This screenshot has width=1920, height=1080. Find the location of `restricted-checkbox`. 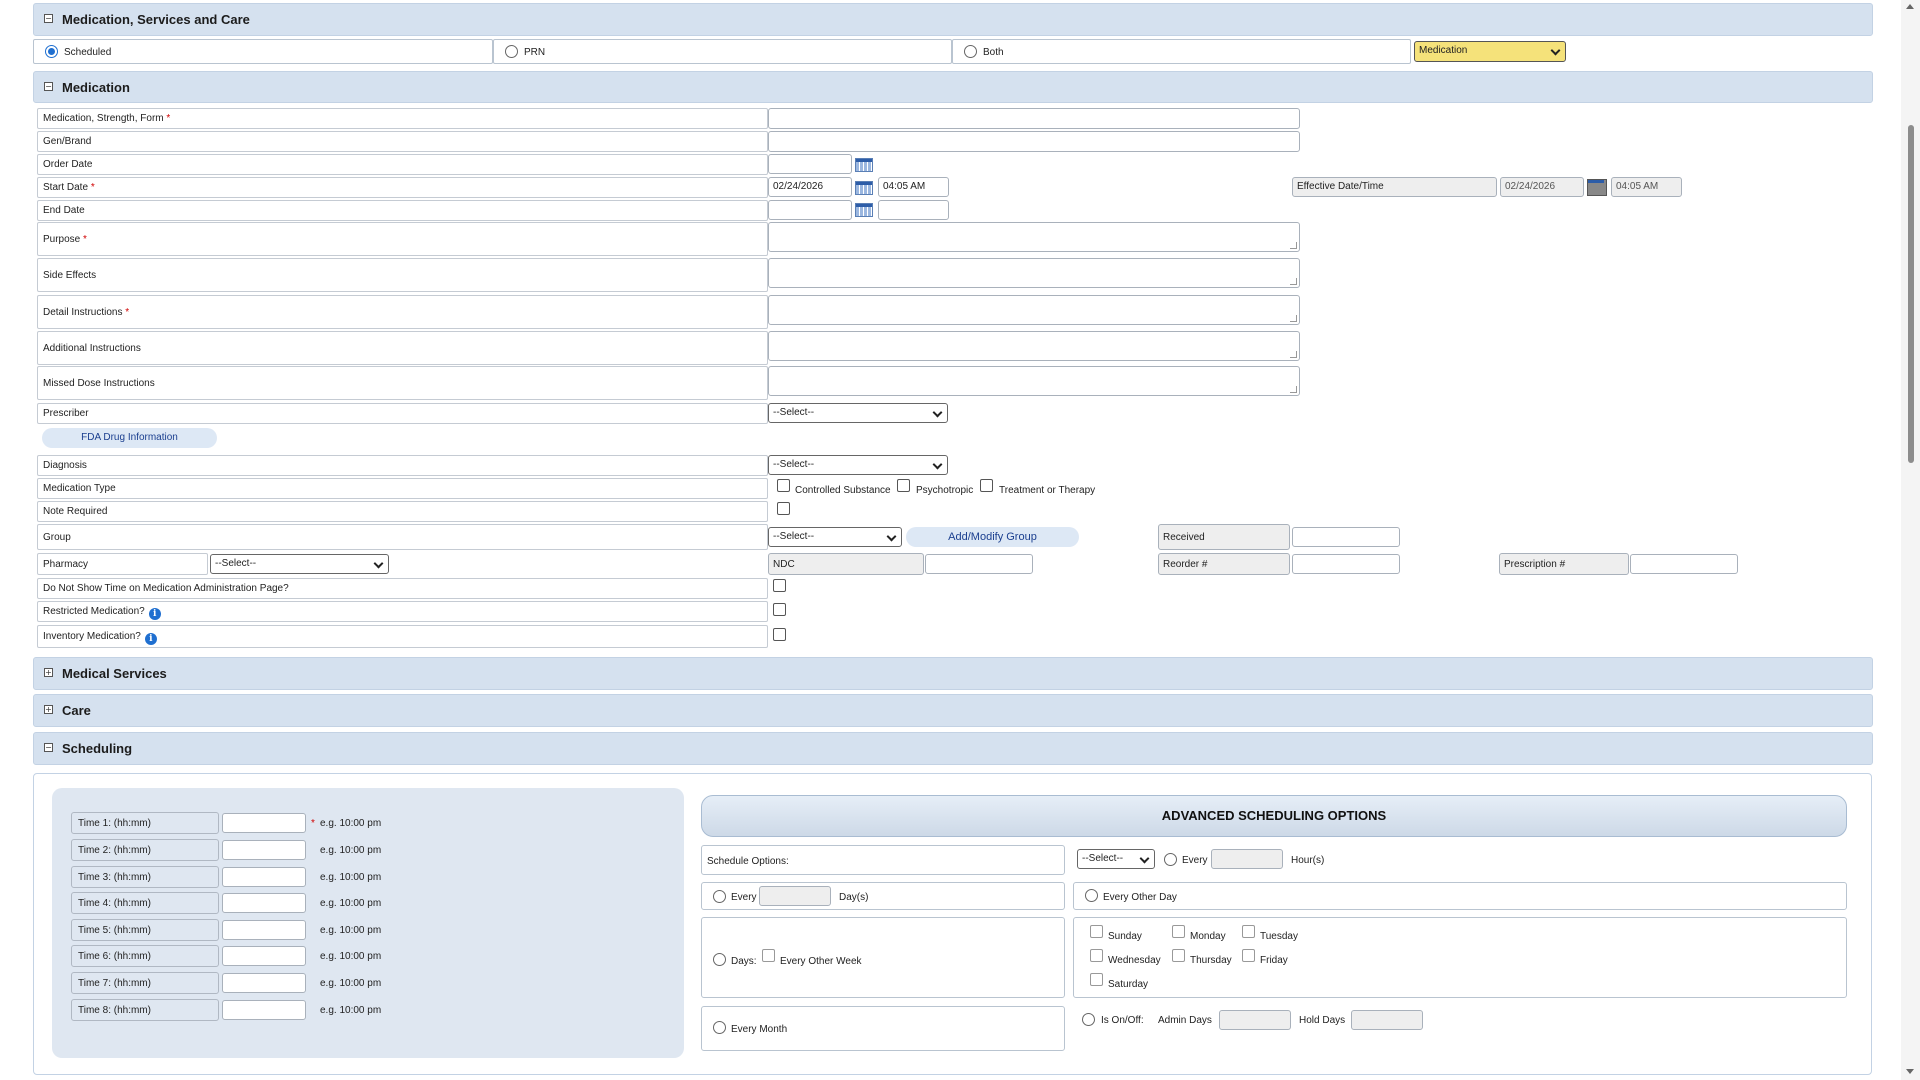

restricted-checkbox is located at coordinates (779, 609).